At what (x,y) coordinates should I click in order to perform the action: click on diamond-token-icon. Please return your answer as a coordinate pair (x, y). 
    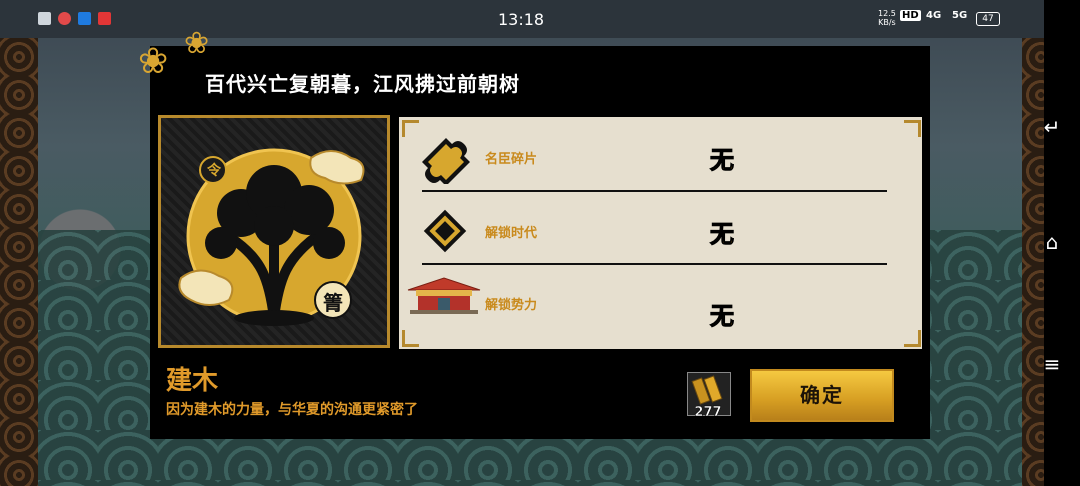
    Looking at the image, I should click on (445, 231).